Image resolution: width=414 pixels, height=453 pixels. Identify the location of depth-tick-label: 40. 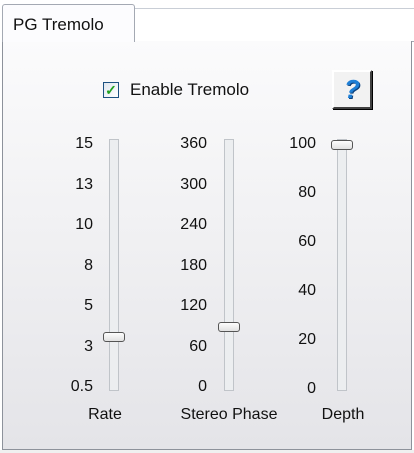
(307, 290).